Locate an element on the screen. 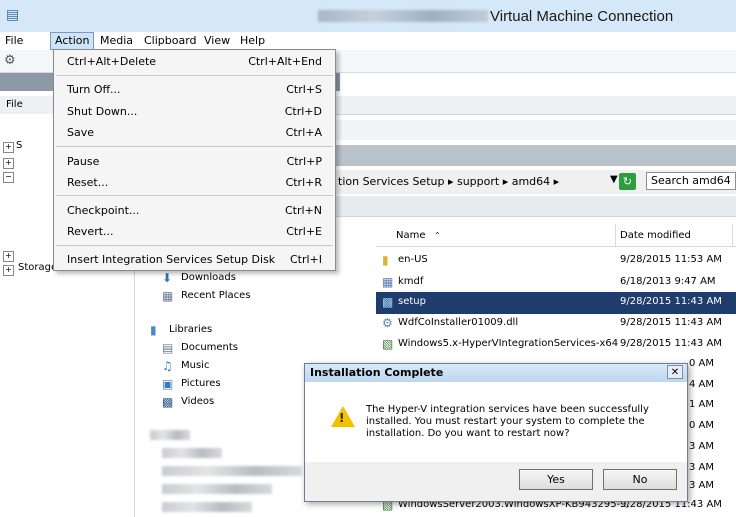 This screenshot has width=736, height=517. blurred-vm-name is located at coordinates (403, 16).